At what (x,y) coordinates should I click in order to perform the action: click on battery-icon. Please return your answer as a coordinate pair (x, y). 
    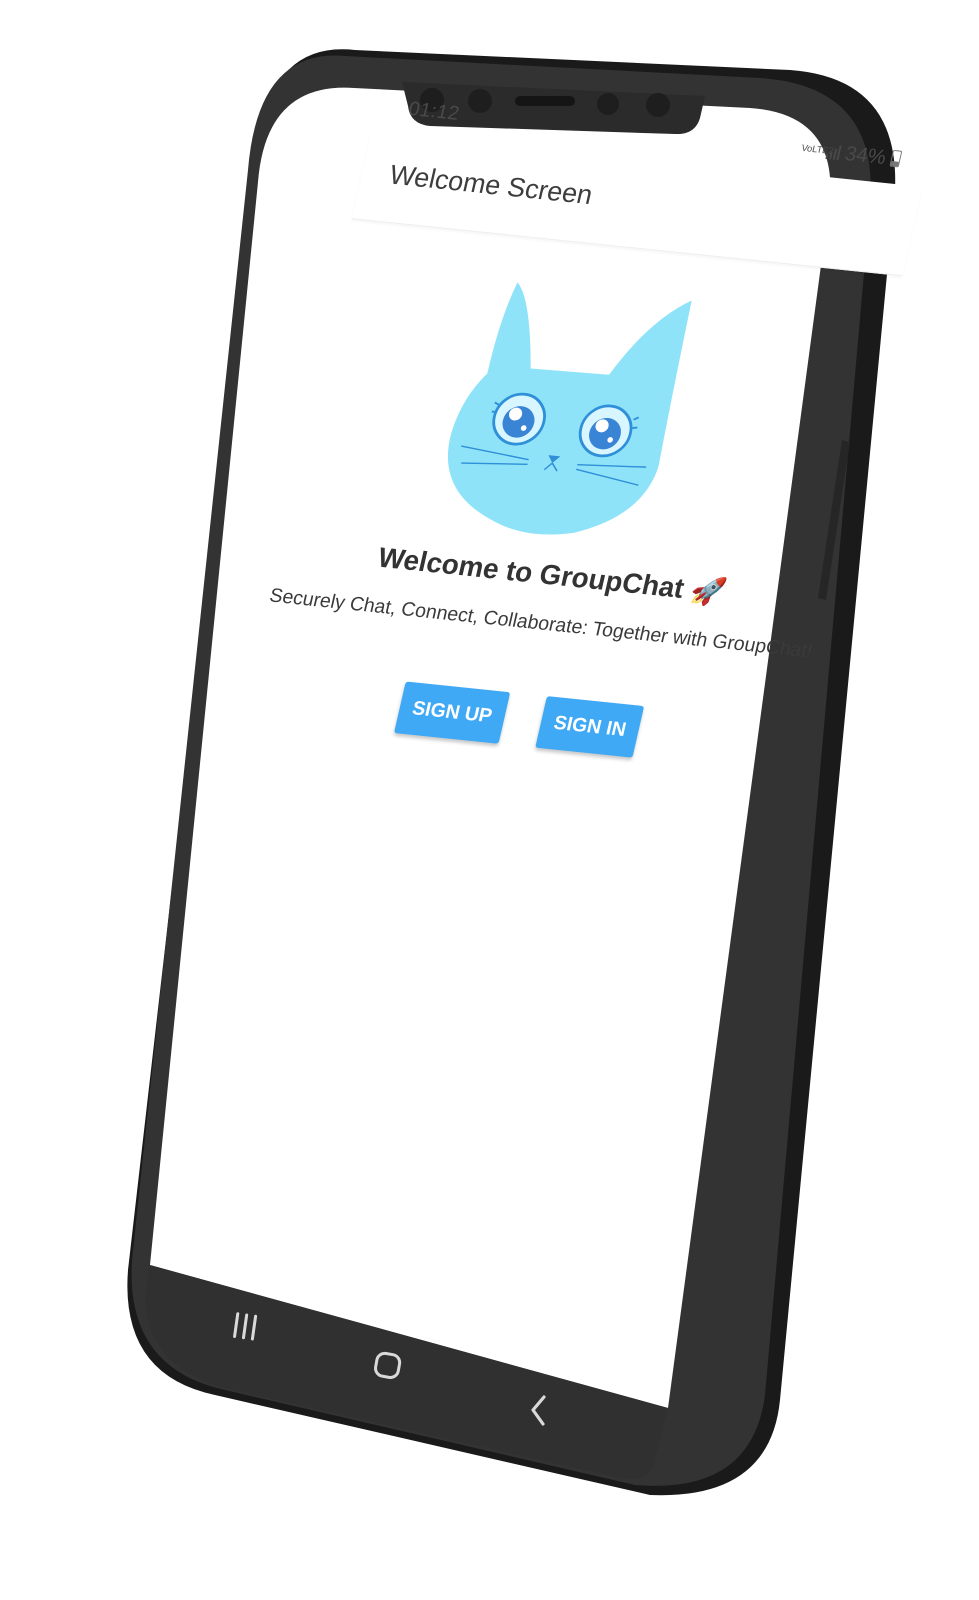
    Looking at the image, I should click on (896, 158).